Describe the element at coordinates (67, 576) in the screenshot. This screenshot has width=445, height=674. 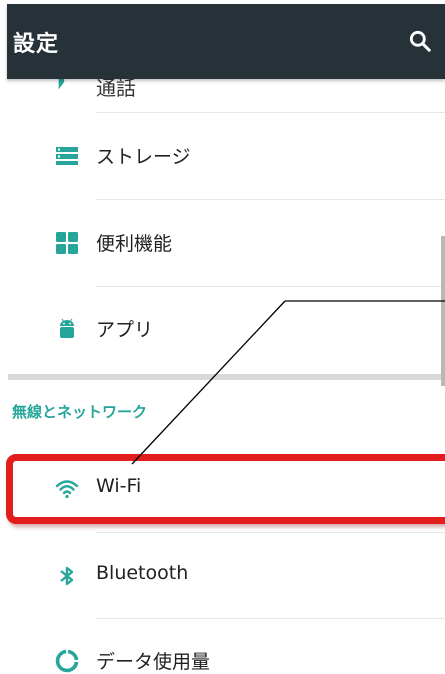
I see `bluetooth-icon` at that location.